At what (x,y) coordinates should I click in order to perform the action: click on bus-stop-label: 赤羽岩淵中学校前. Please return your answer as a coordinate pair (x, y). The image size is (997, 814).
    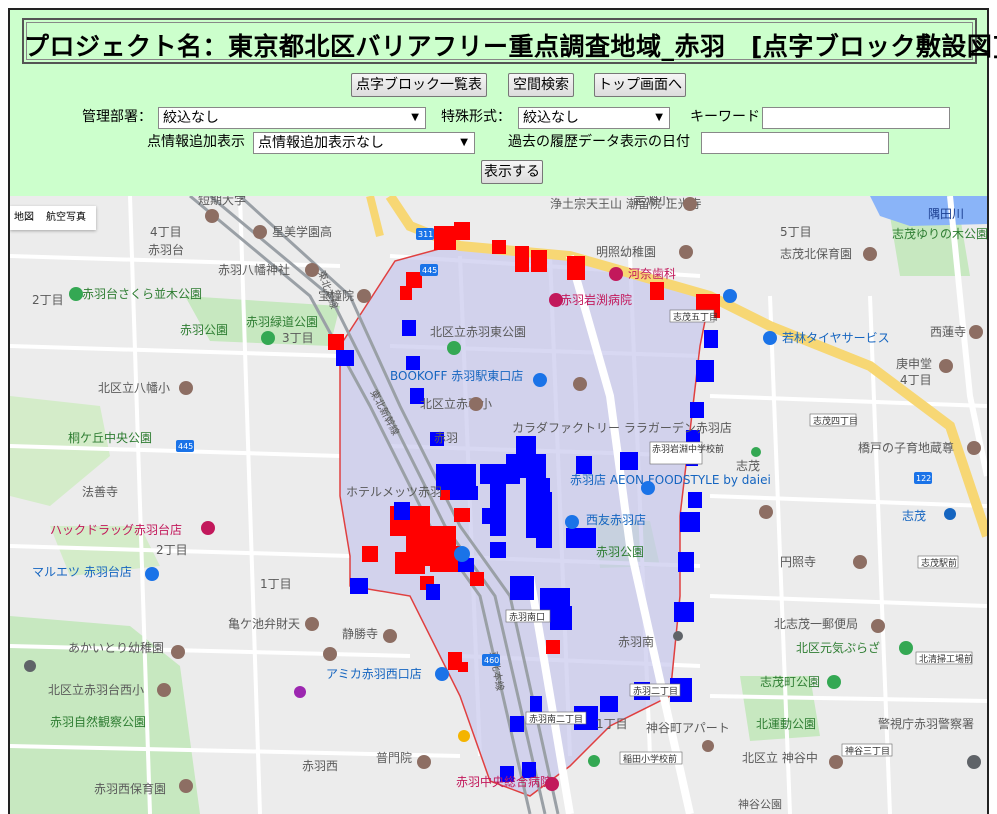
    Looking at the image, I should click on (688, 449).